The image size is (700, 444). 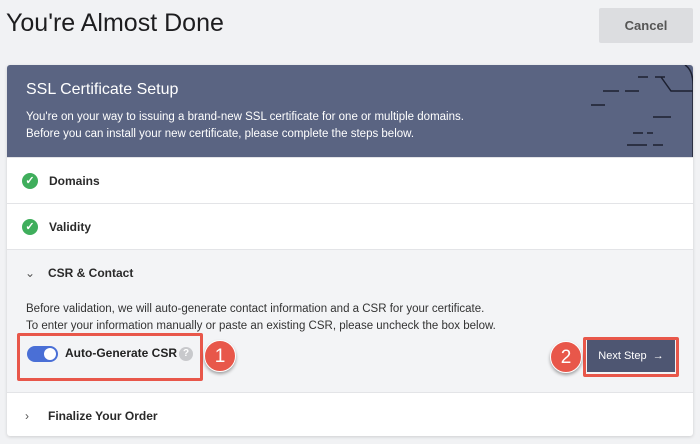 I want to click on step-validity: ✓ Validity, so click(x=350, y=226).